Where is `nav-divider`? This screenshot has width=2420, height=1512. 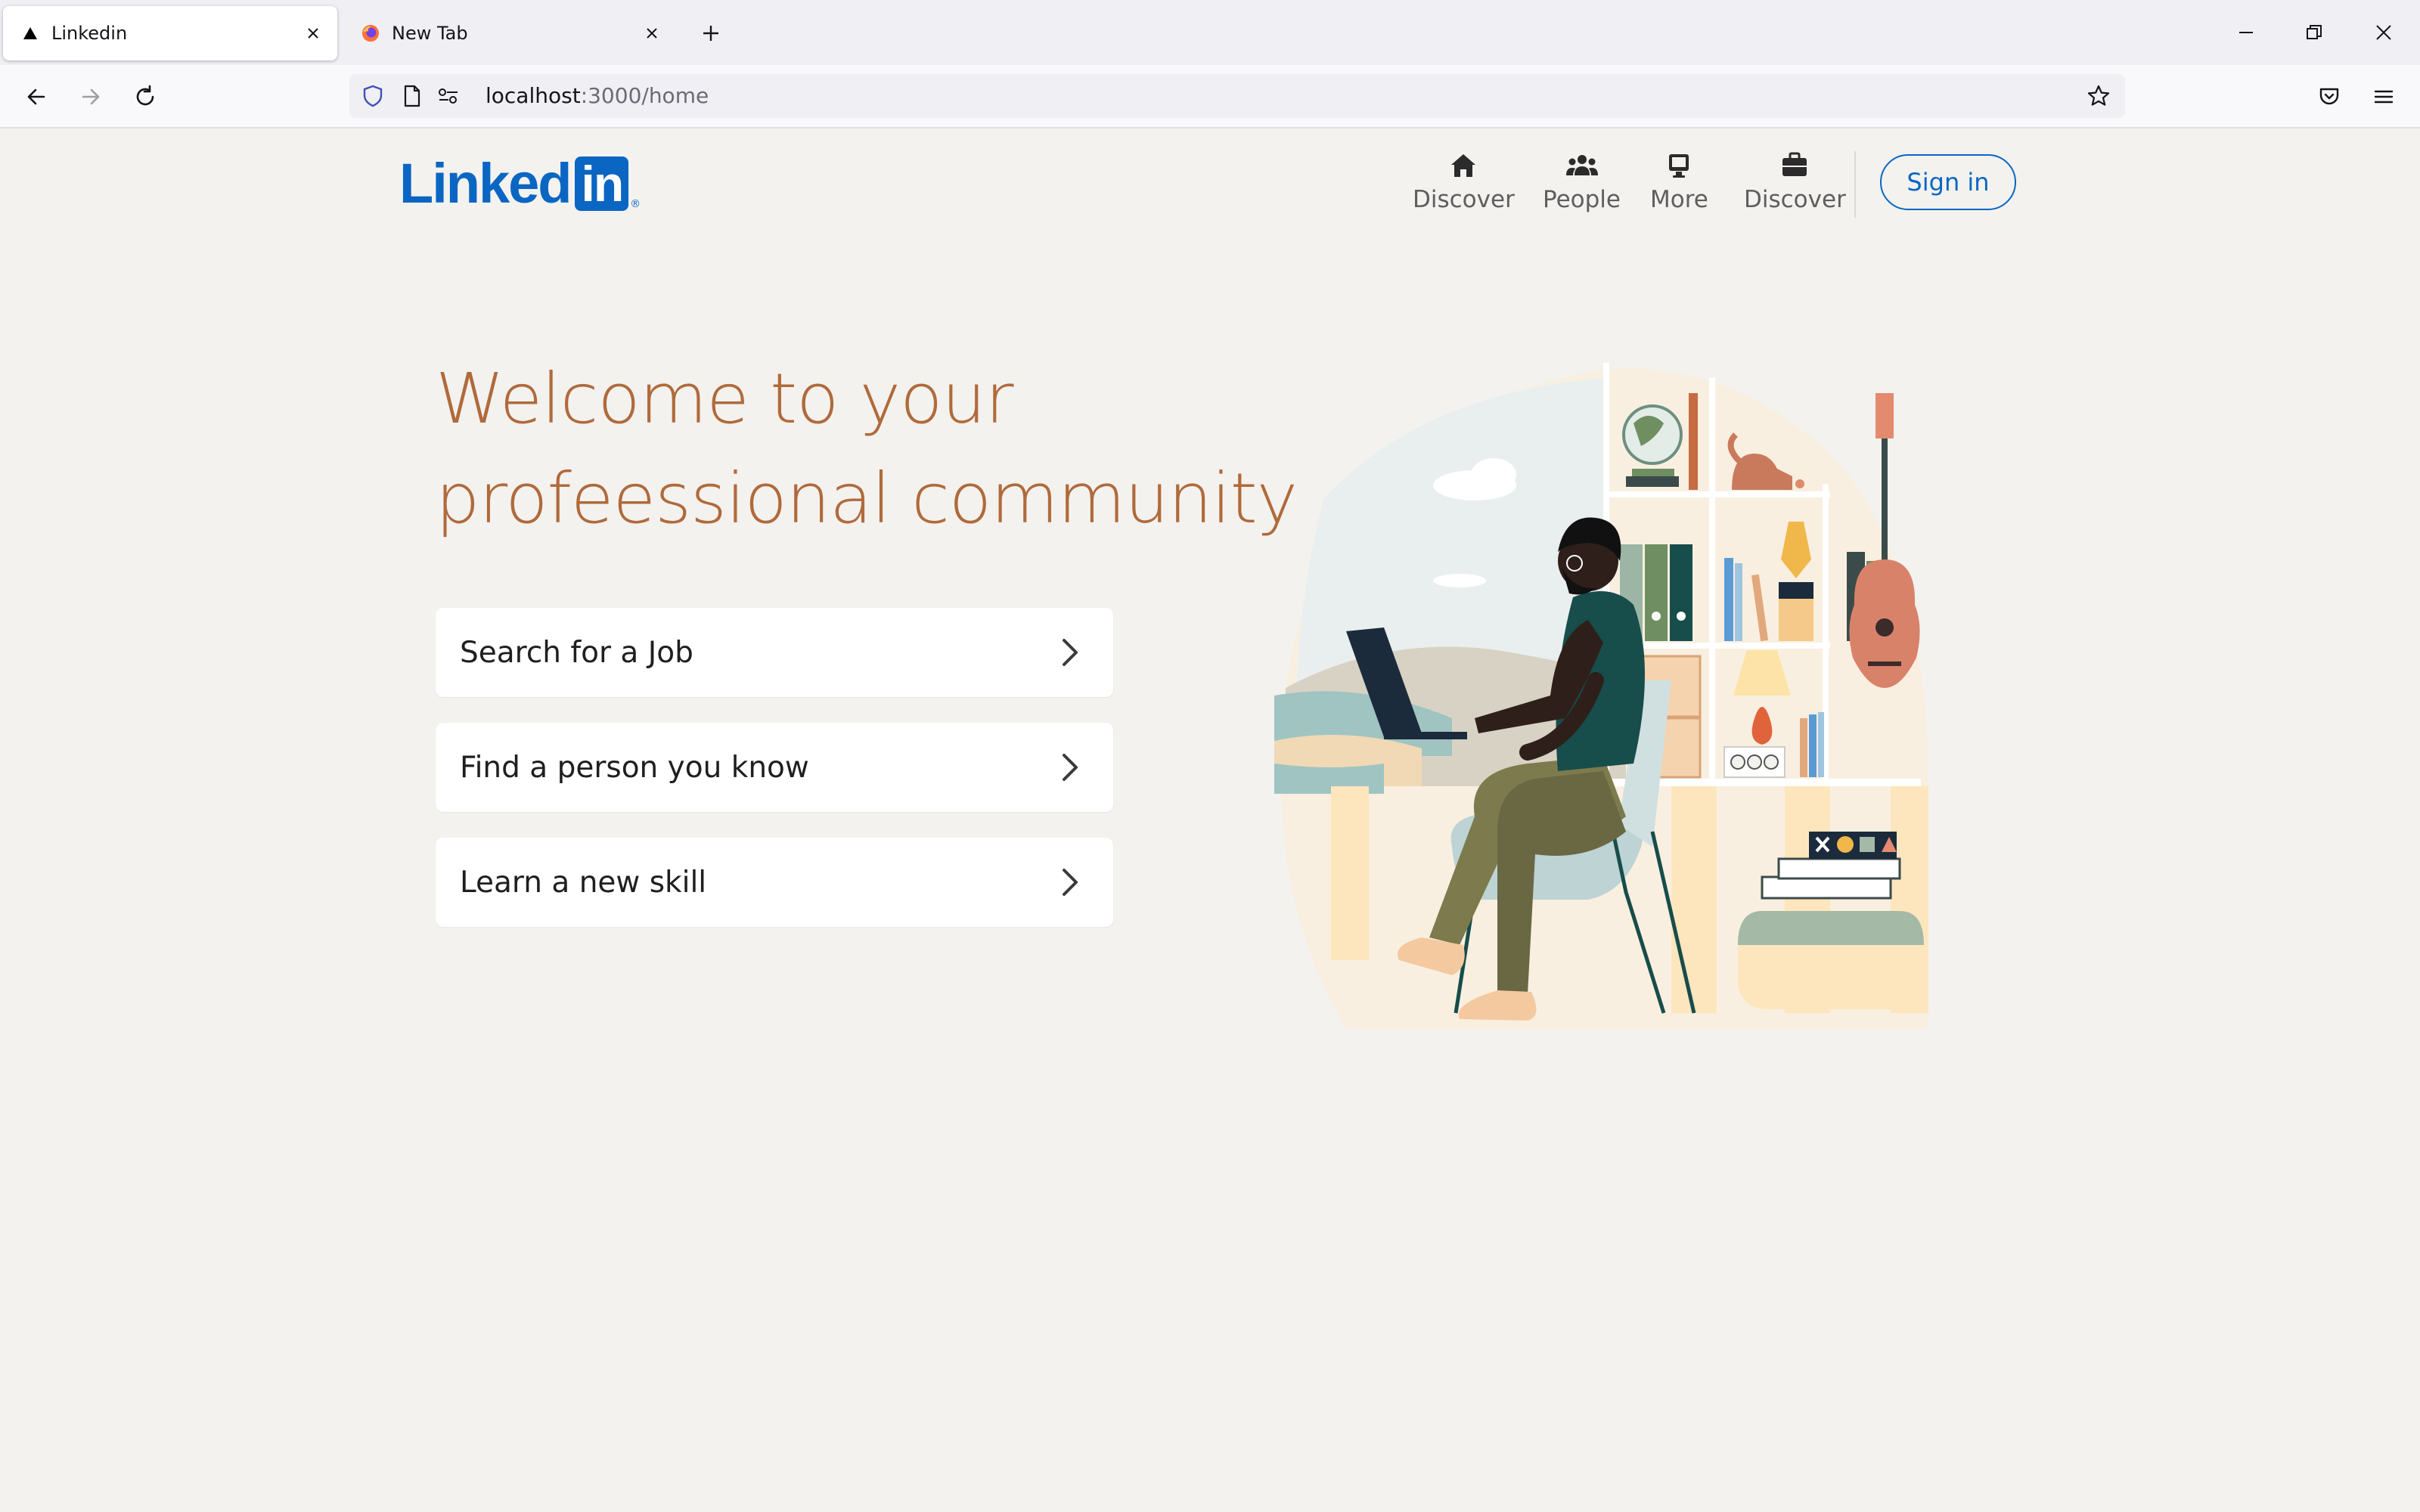 nav-divider is located at coordinates (1855, 185).